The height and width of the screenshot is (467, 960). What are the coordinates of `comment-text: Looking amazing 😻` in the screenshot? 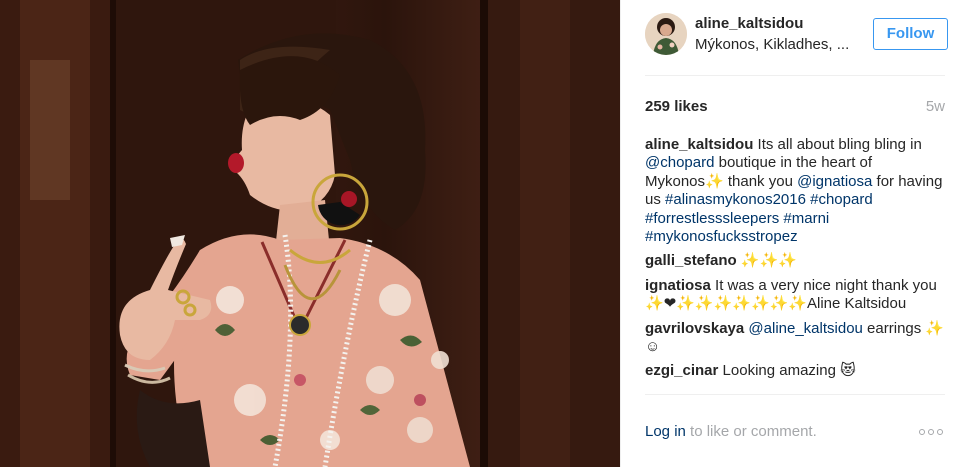 It's located at (787, 371).